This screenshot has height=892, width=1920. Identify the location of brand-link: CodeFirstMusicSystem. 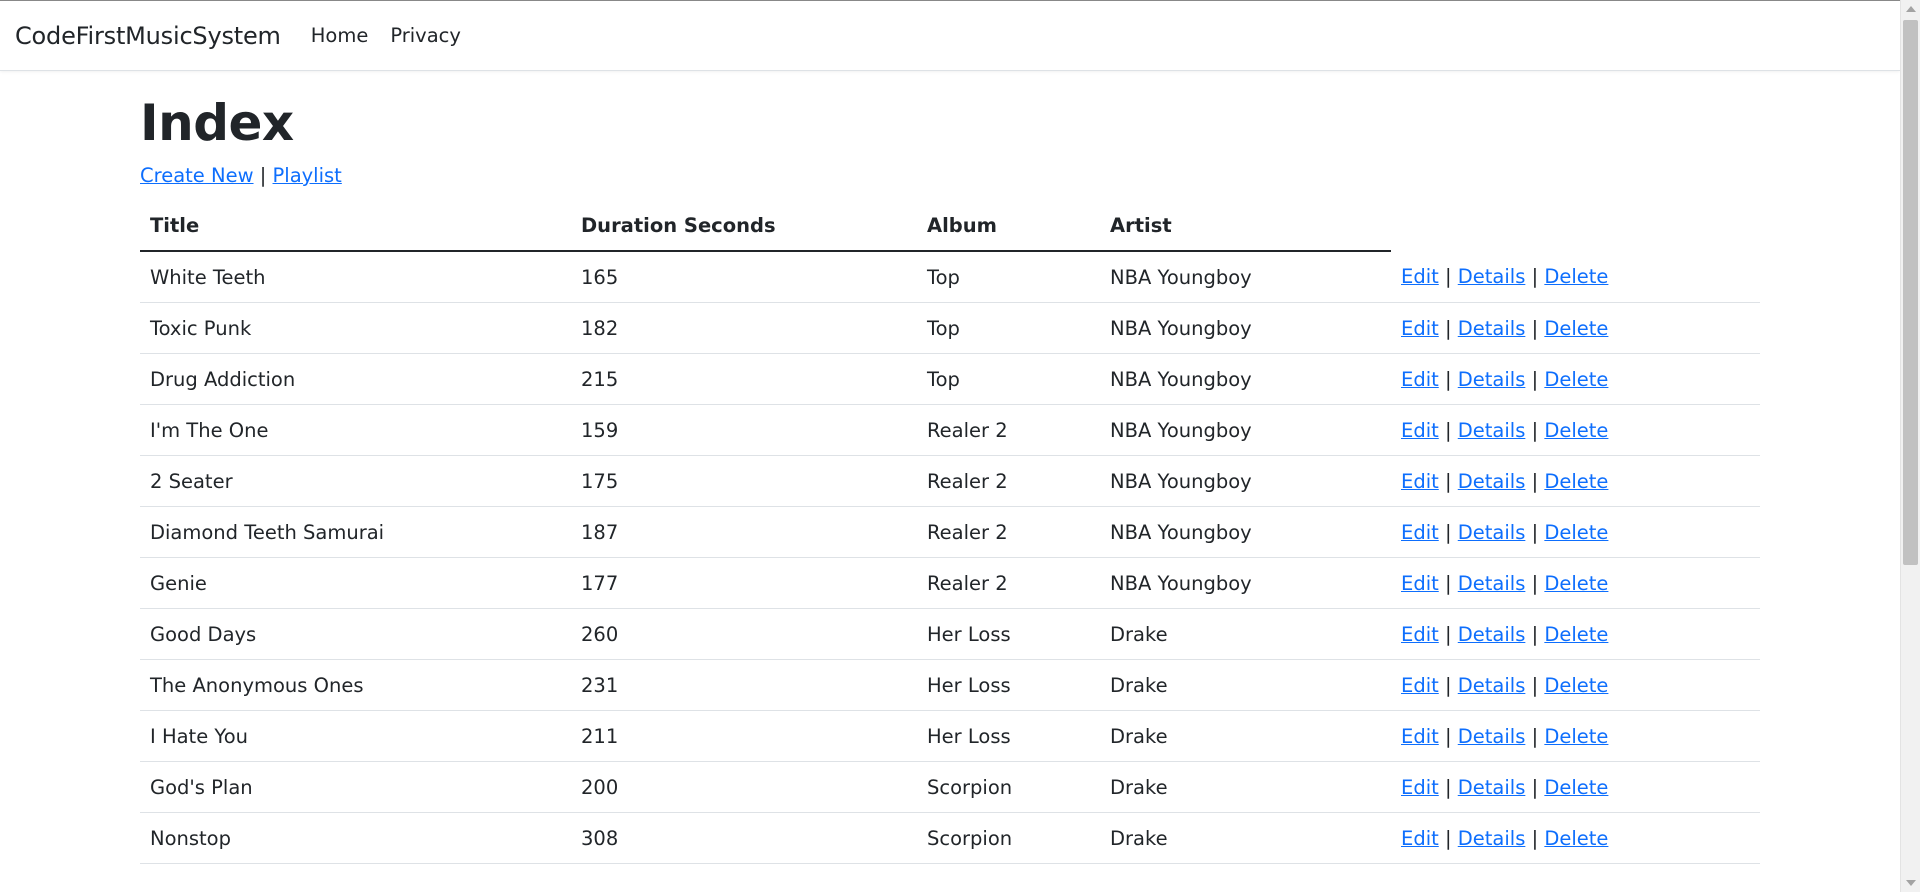
(148, 36).